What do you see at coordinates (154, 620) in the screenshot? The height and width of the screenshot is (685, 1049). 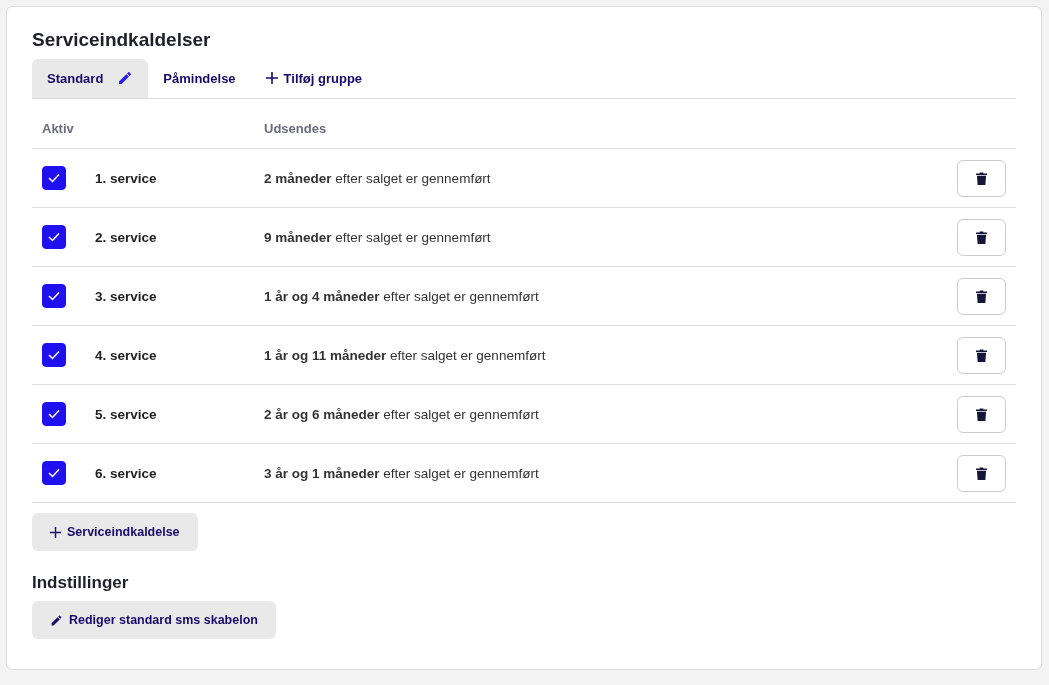 I see `edit-template-button: Rediger standard sms skabelon` at bounding box center [154, 620].